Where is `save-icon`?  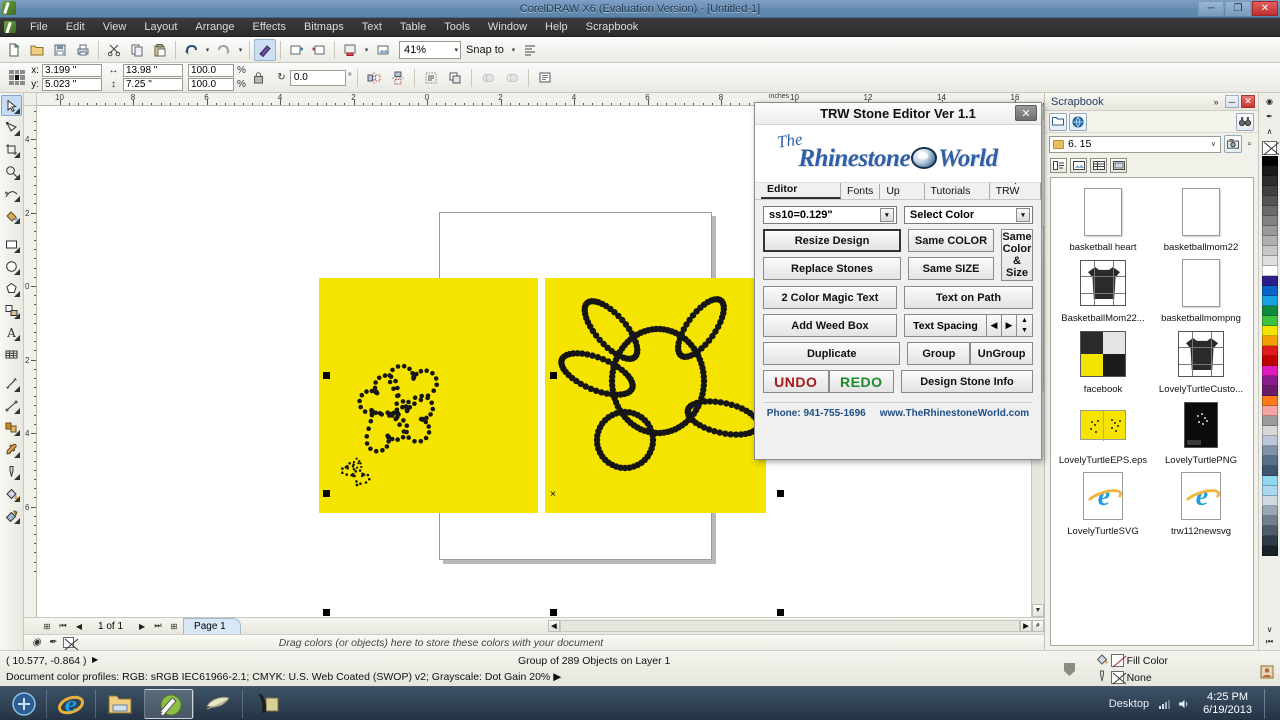 save-icon is located at coordinates (60, 50).